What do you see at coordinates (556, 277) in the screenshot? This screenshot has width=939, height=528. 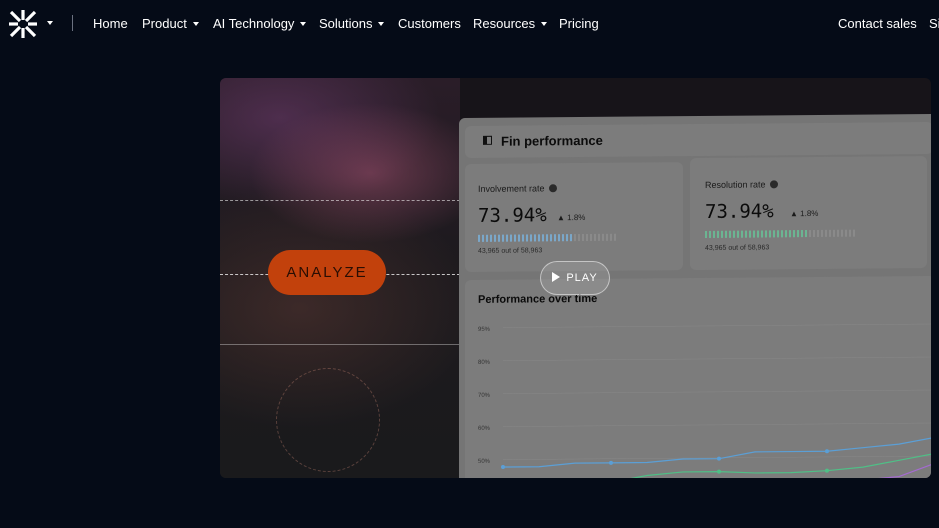 I see `play-icon` at bounding box center [556, 277].